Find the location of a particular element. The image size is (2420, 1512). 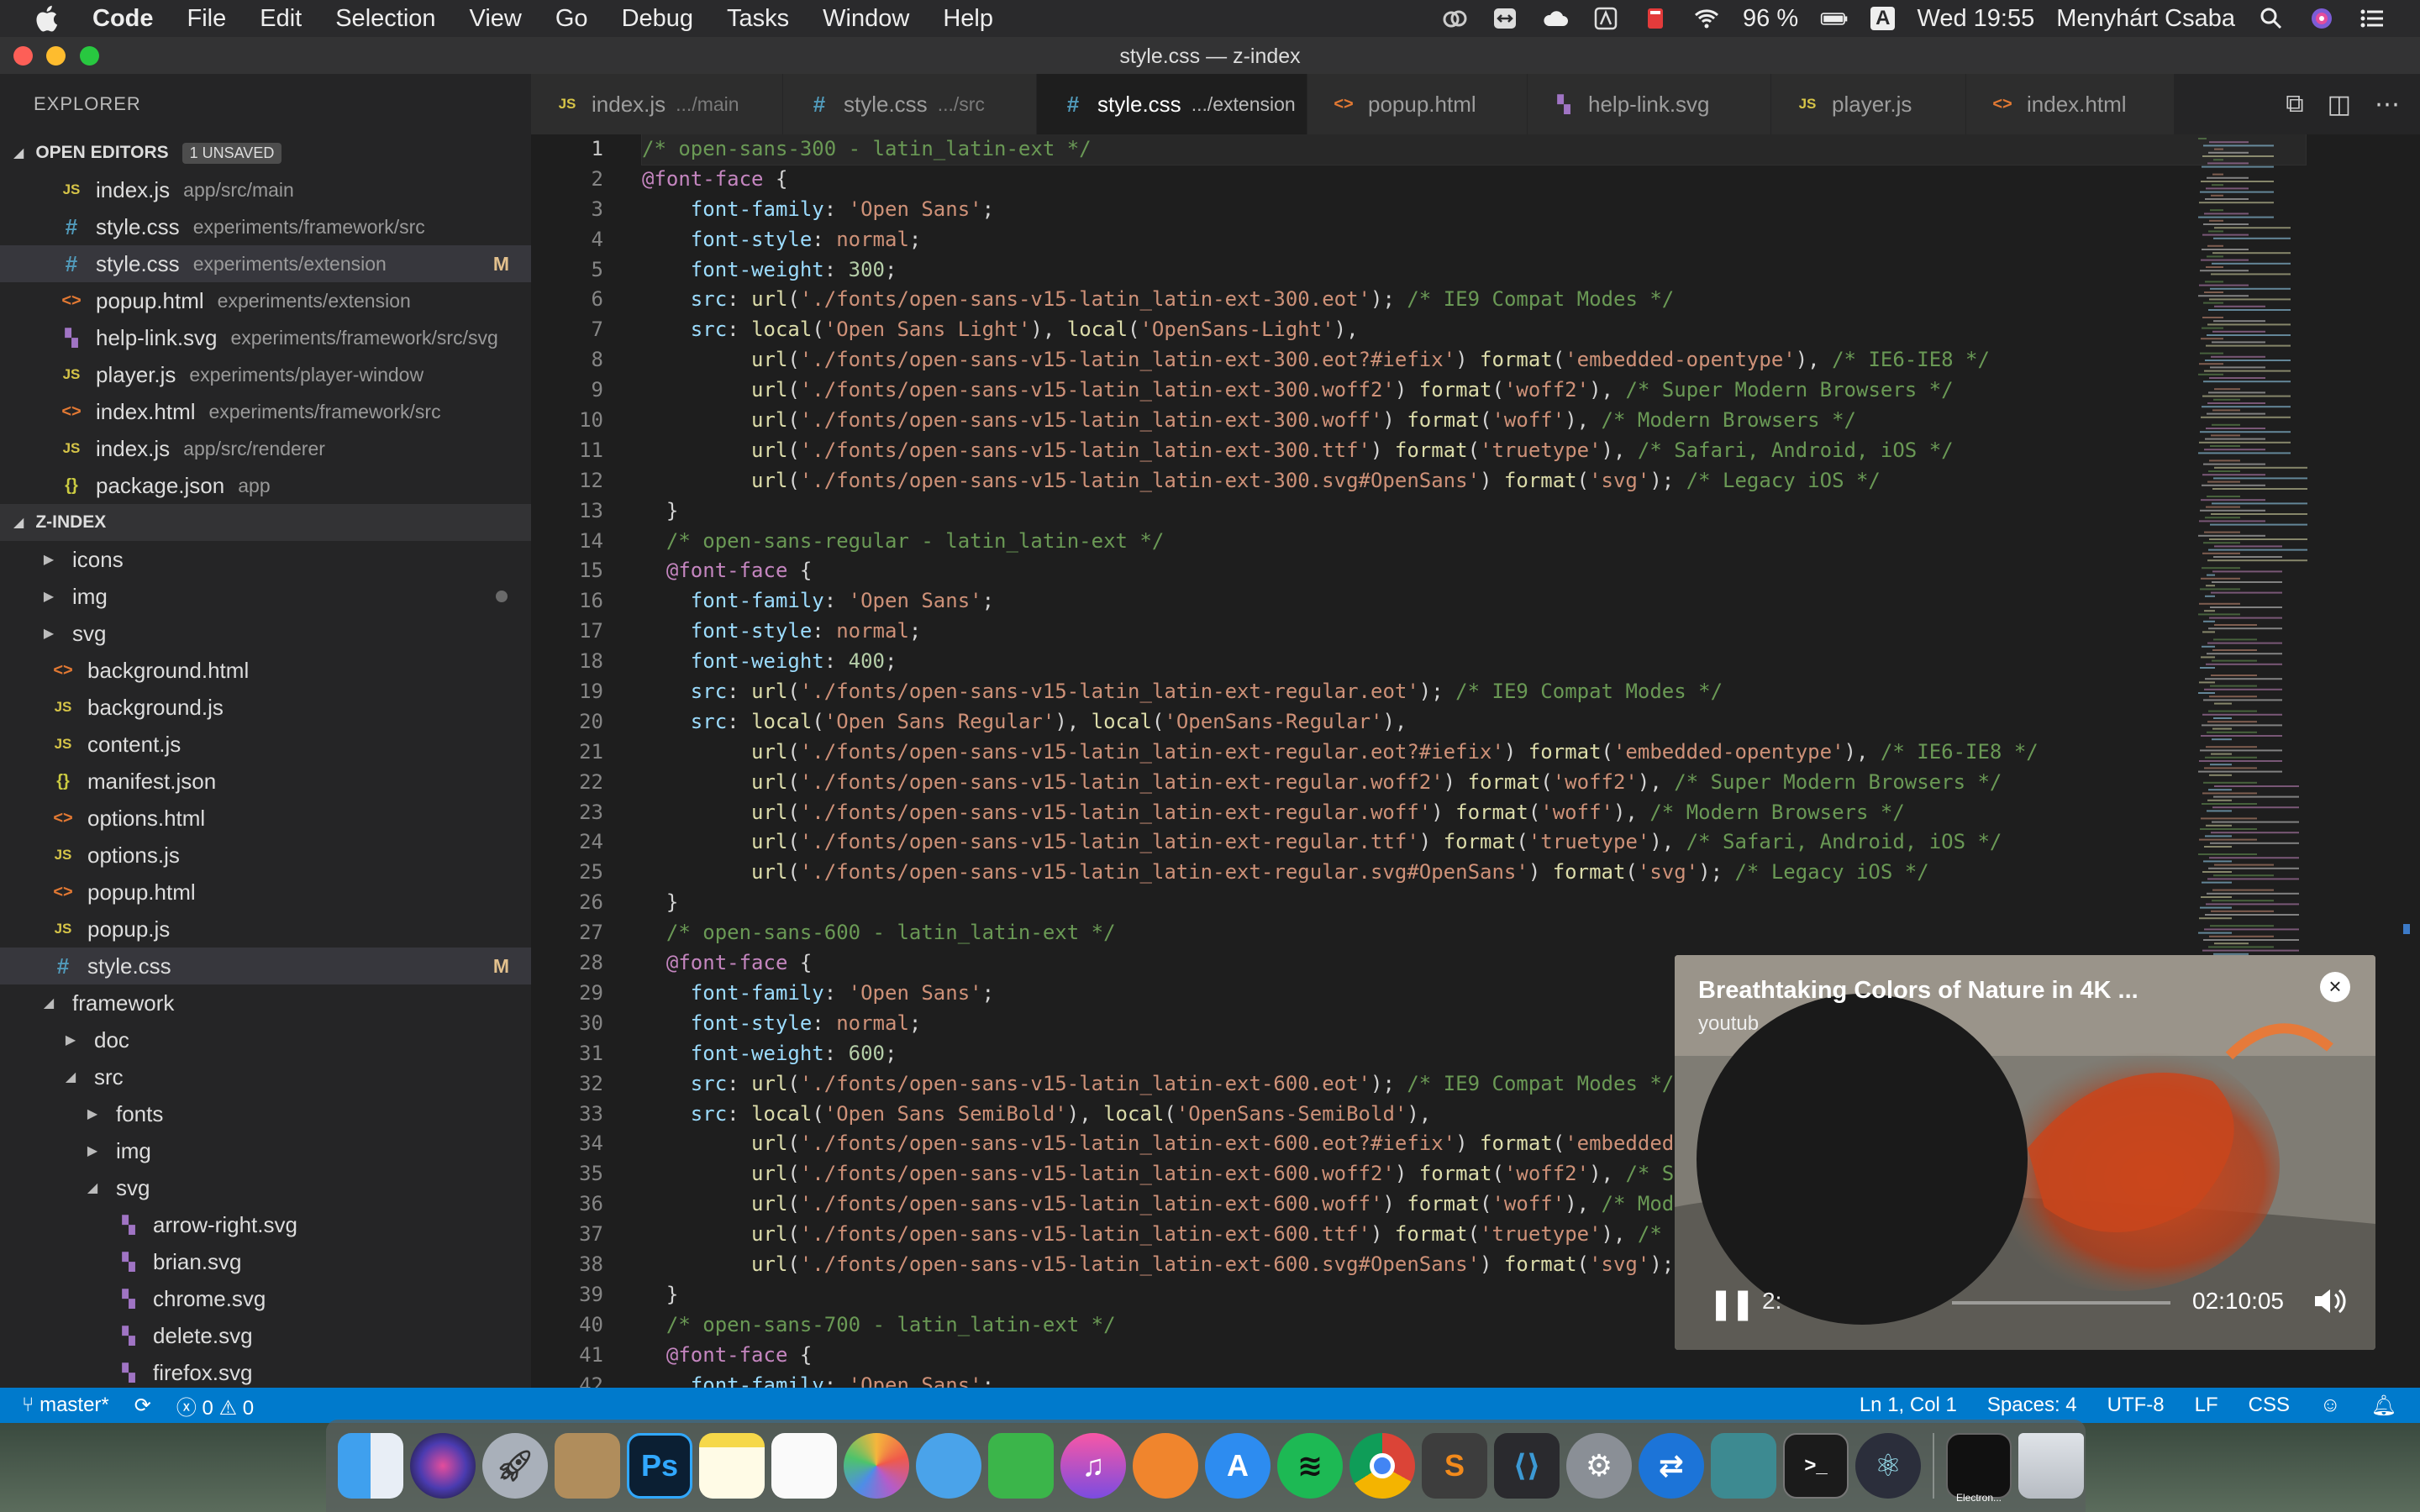

editor-tab: #style.css.../extension✕ is located at coordinates (1185, 104).